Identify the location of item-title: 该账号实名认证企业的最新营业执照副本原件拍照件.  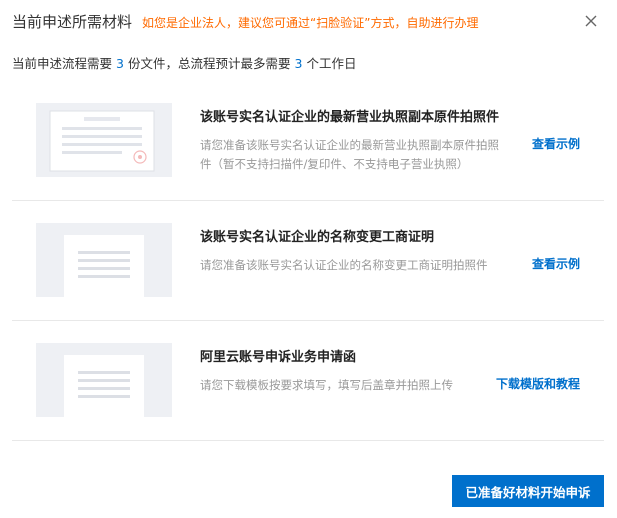
(350, 117).